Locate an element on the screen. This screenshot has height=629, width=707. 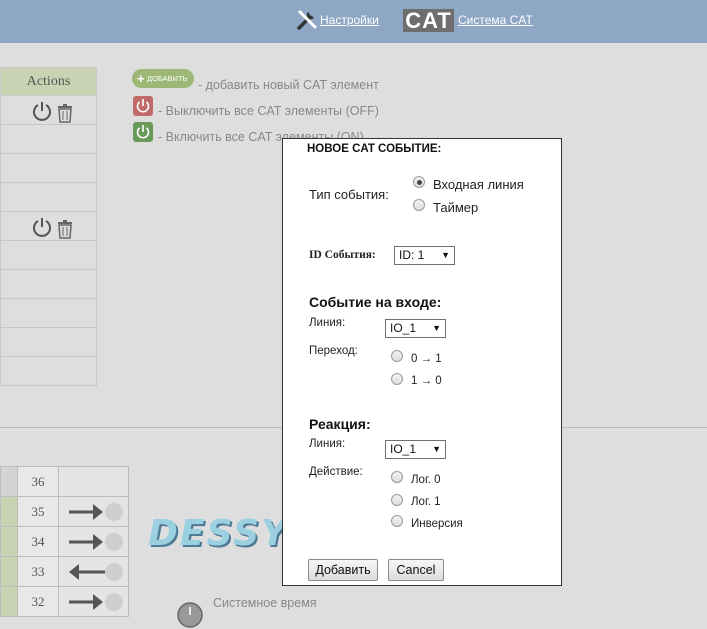
table-row: 35 is located at coordinates (64, 511).